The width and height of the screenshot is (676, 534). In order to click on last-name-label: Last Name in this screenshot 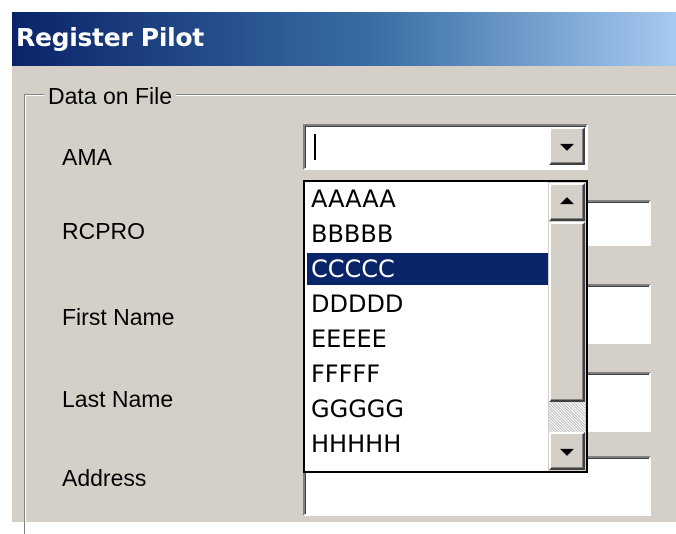, I will do `click(118, 399)`.